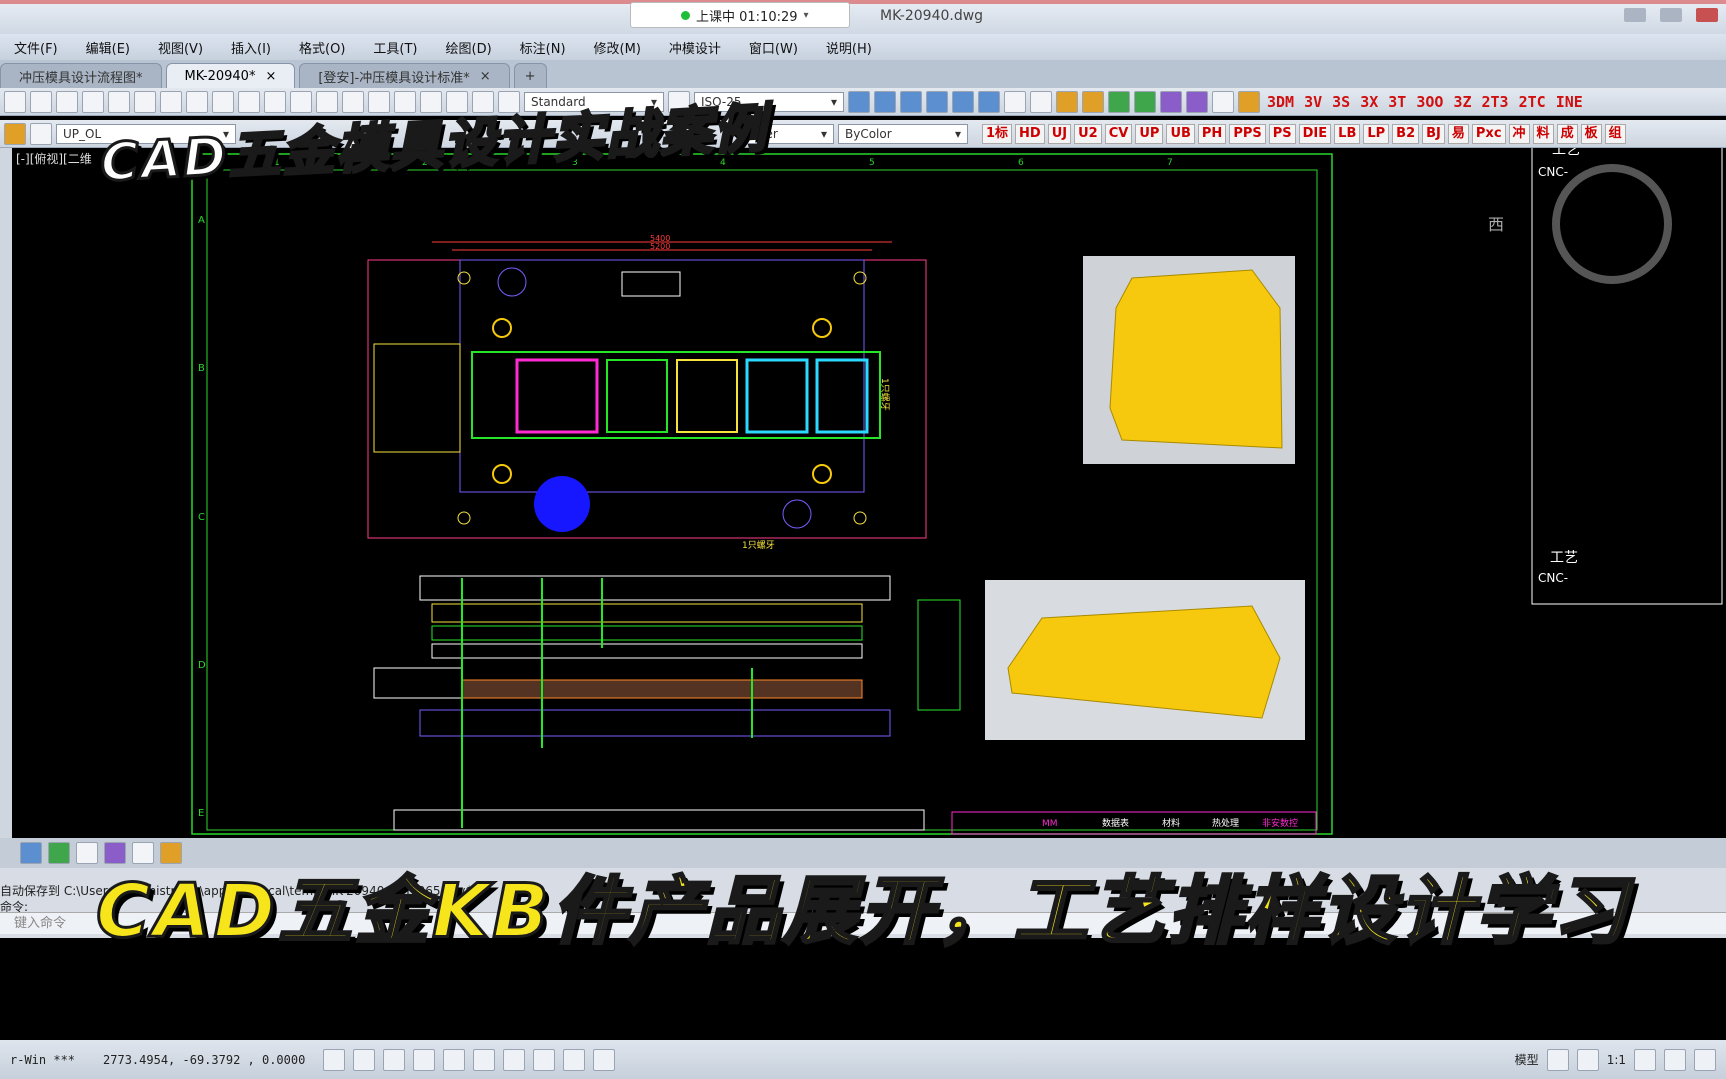 This screenshot has height=1079, width=1726. Describe the element at coordinates (334, 1059) in the screenshot. I see `snap-toggle` at that location.